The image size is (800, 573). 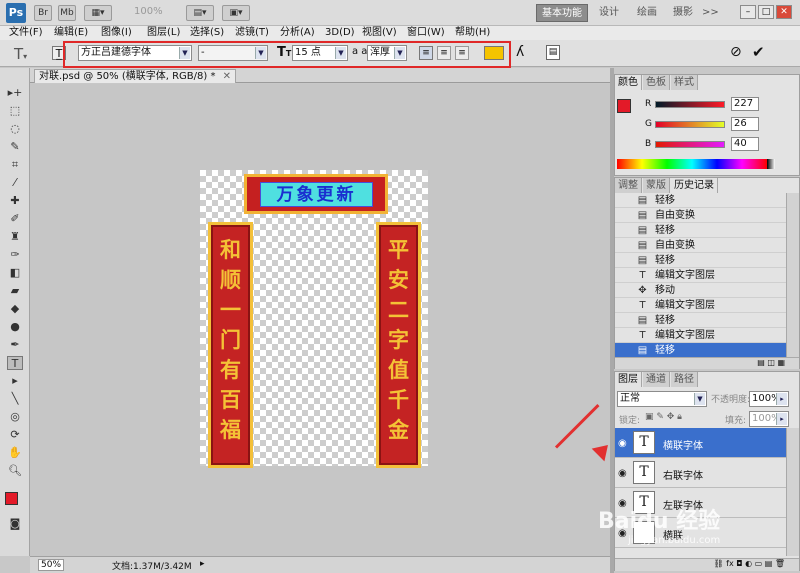 What do you see at coordinates (20, 54) in the screenshot?
I see `type-tool-preset-icon: T▾` at bounding box center [20, 54].